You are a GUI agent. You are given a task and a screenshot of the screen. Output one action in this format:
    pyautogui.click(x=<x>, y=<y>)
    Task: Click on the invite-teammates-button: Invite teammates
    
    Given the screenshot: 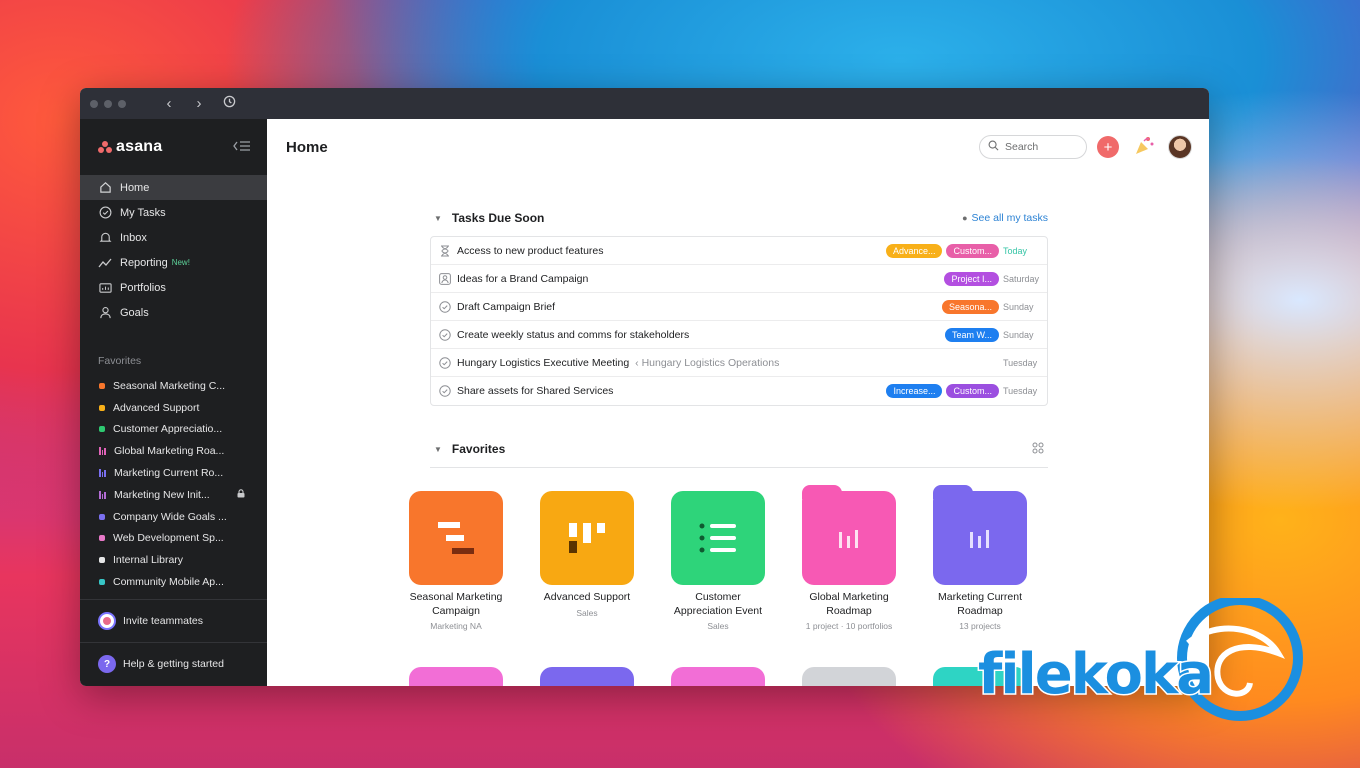 What is the action you would take?
    pyautogui.click(x=173, y=621)
    